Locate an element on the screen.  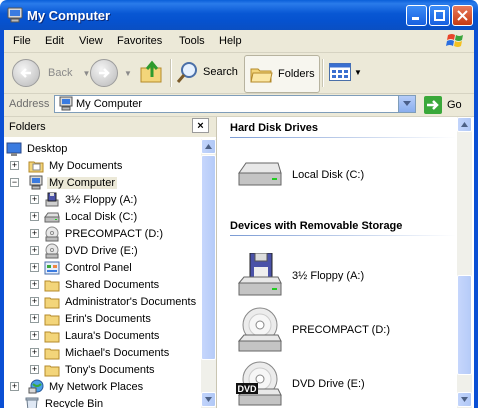
menu-edit: Edit is located at coordinates (54, 41).